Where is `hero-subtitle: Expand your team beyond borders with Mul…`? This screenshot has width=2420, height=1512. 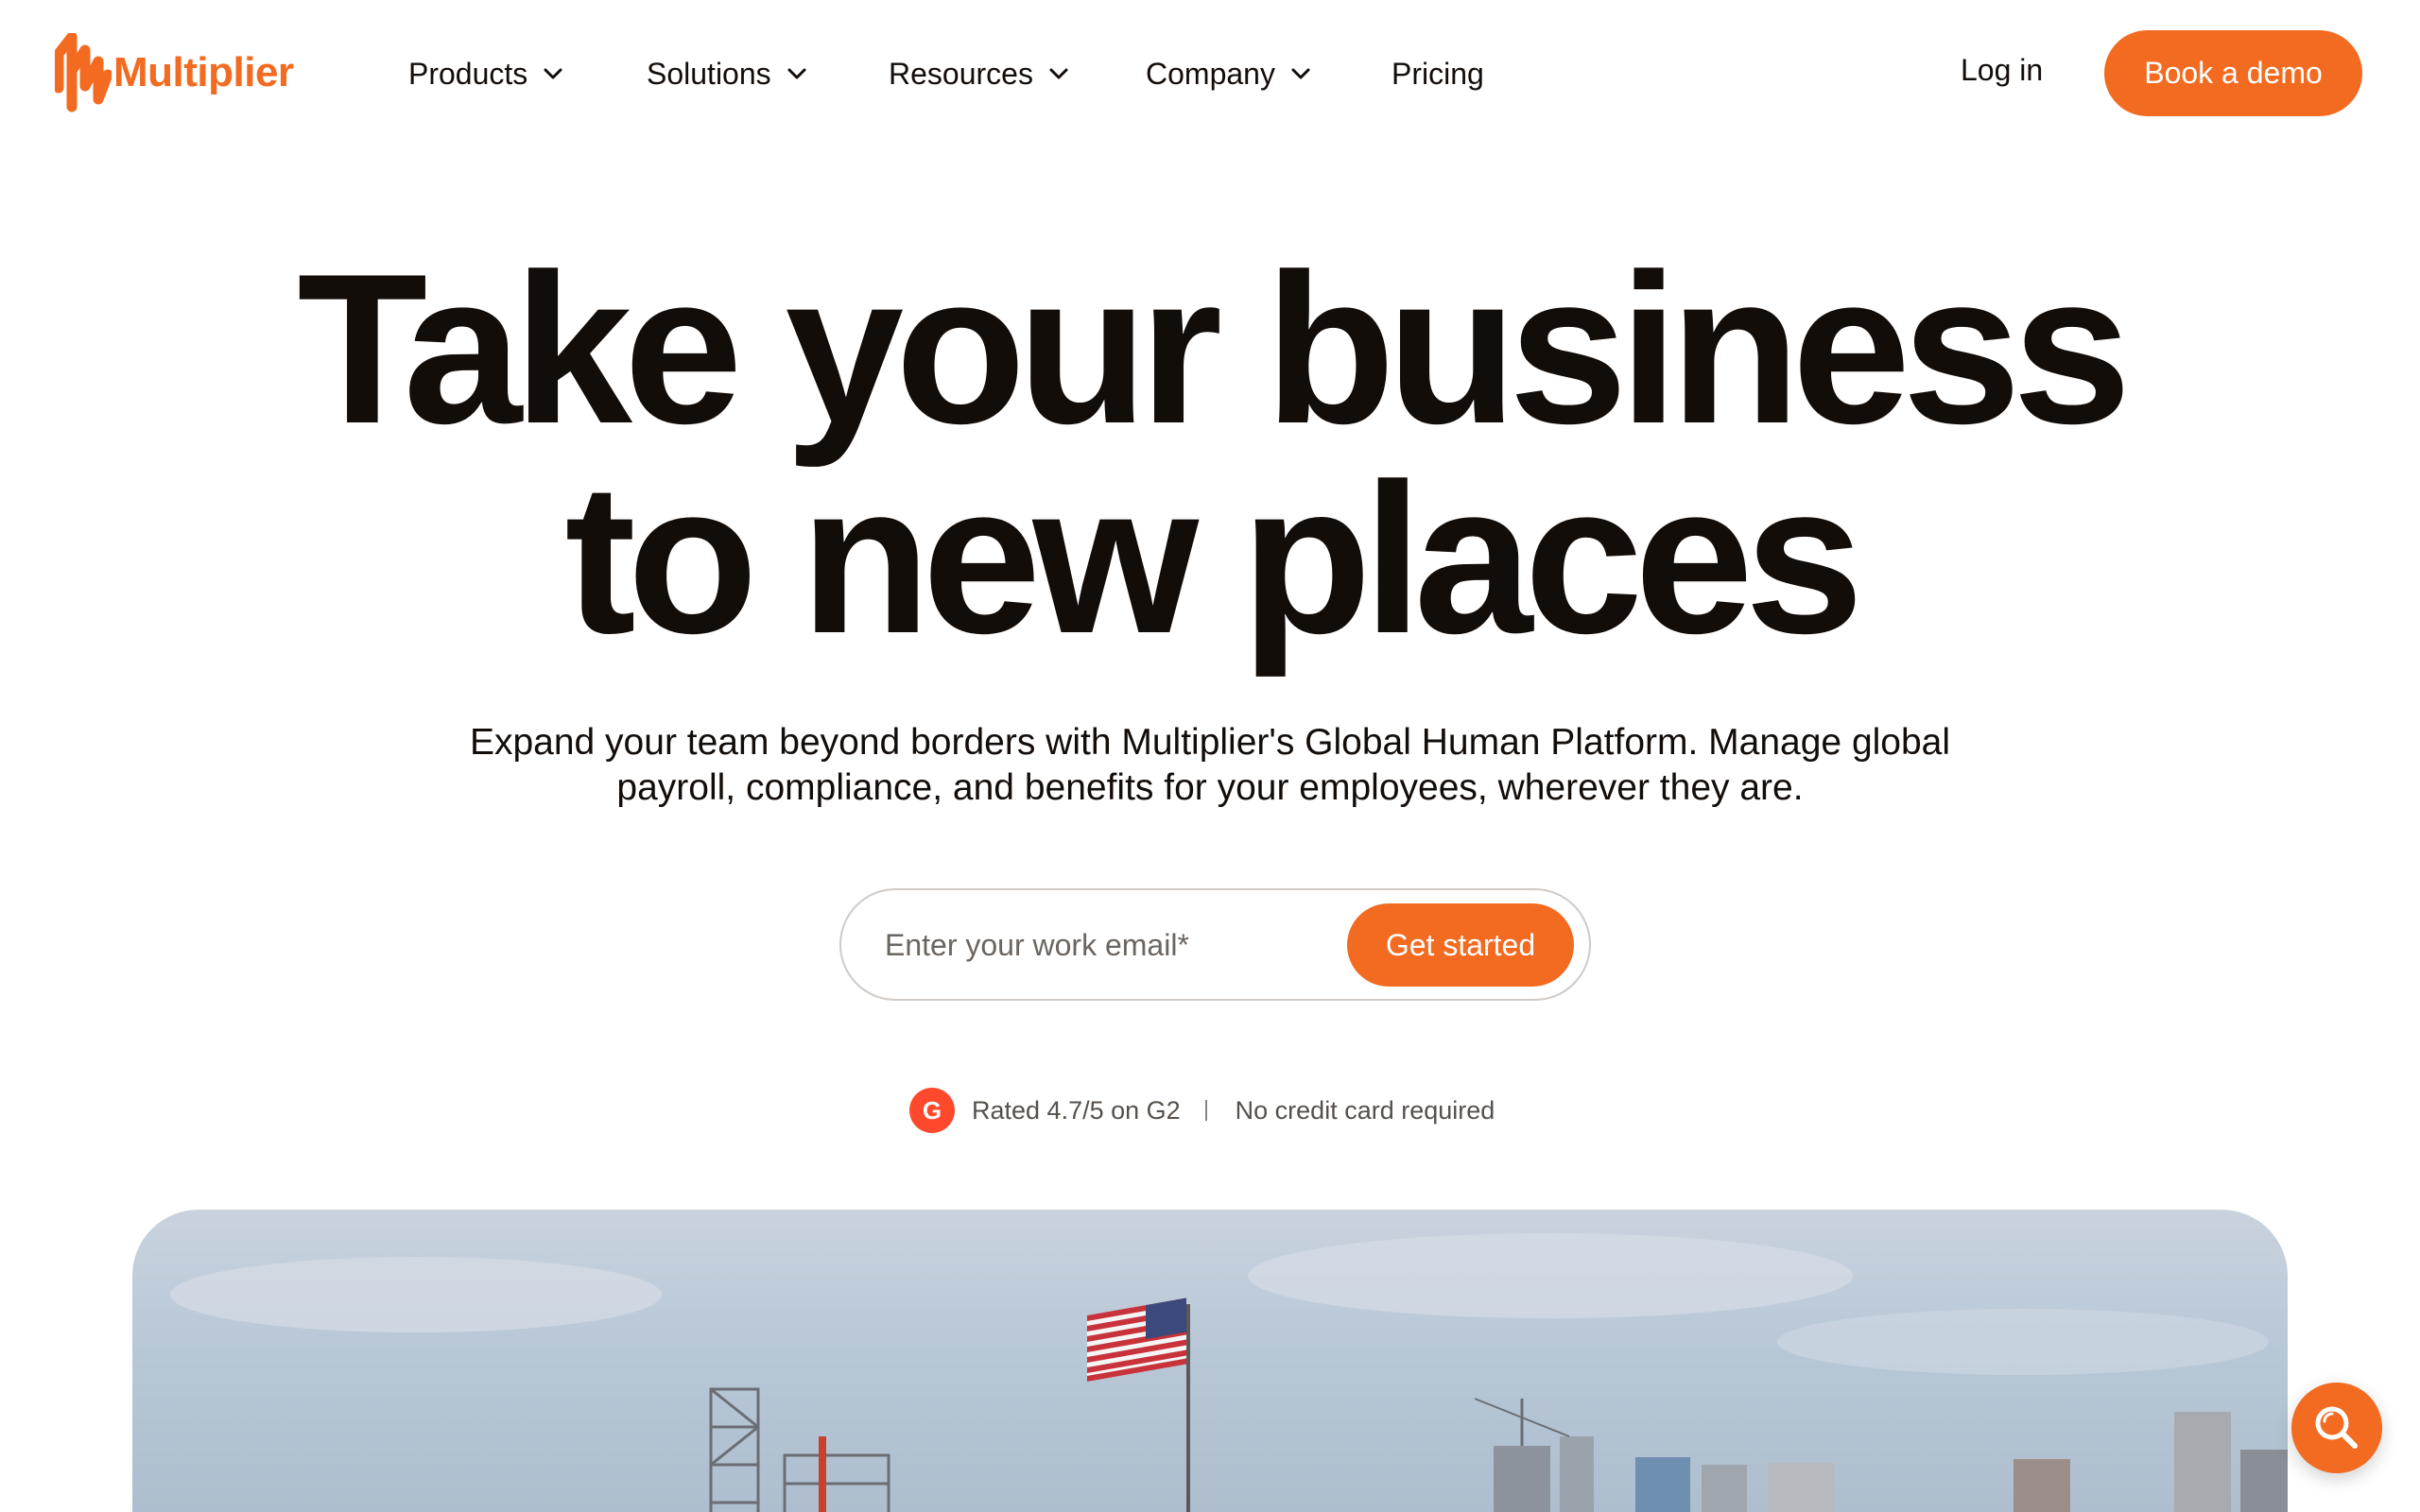
hero-subtitle: Expand your team beyond borders with Mul… is located at coordinates (1210, 765).